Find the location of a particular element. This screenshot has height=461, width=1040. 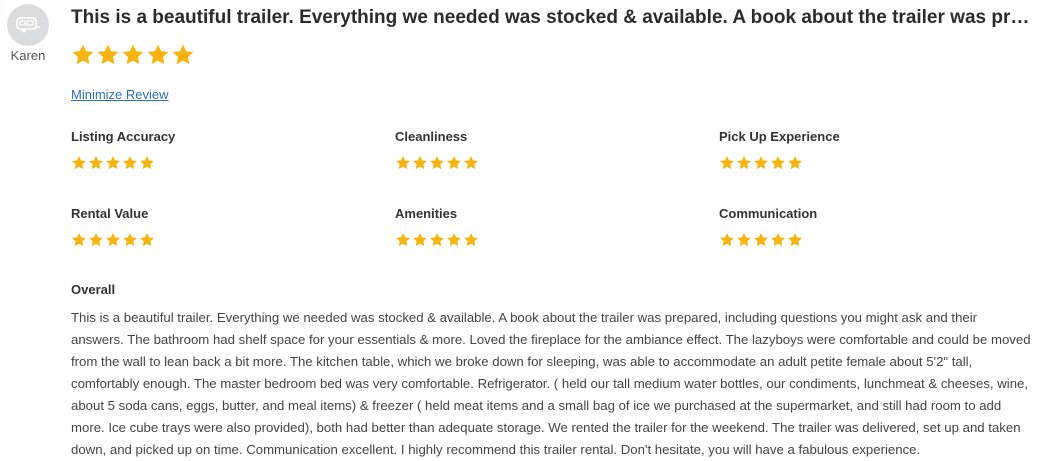

rating-pick-up-experience: Pick Up Experience is located at coordinates (779, 150).